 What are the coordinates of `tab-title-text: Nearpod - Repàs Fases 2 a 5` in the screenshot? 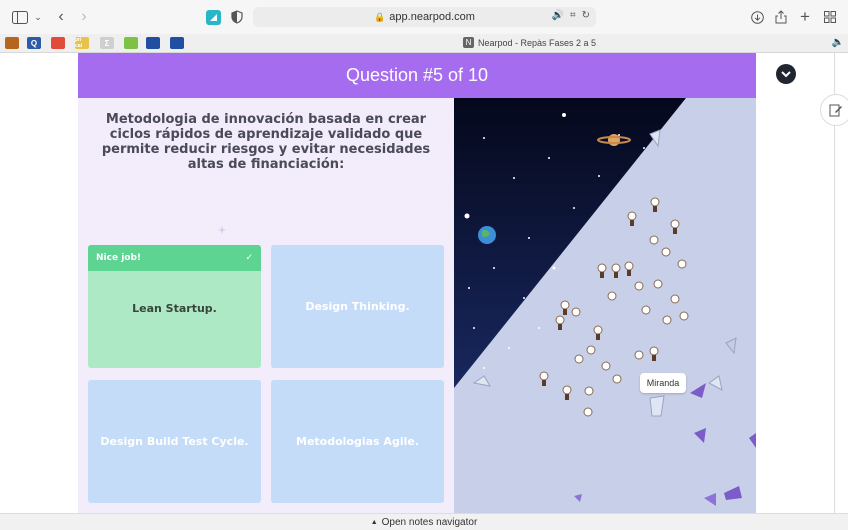 It's located at (537, 42).